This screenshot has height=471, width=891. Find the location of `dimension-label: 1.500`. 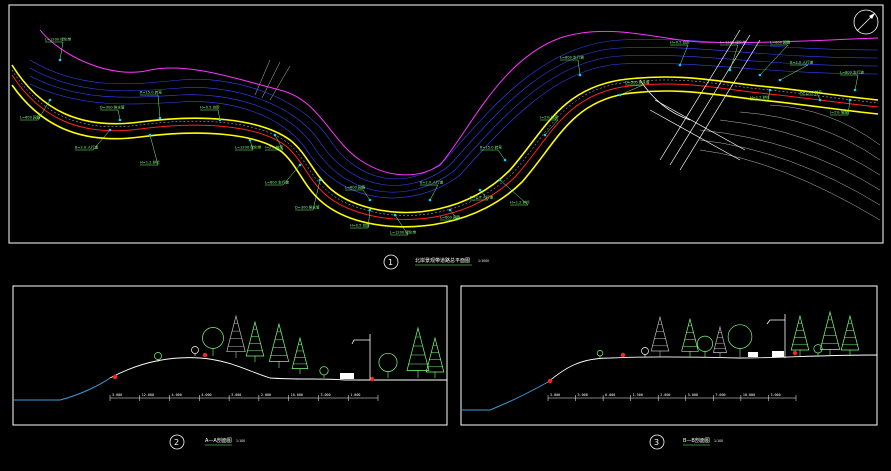

dimension-label: 1.500 is located at coordinates (638, 395).